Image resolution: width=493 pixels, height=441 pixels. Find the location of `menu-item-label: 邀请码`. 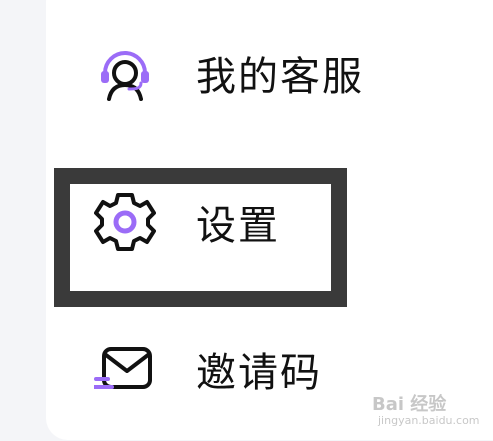

menu-item-label: 邀请码 is located at coordinates (259, 373).